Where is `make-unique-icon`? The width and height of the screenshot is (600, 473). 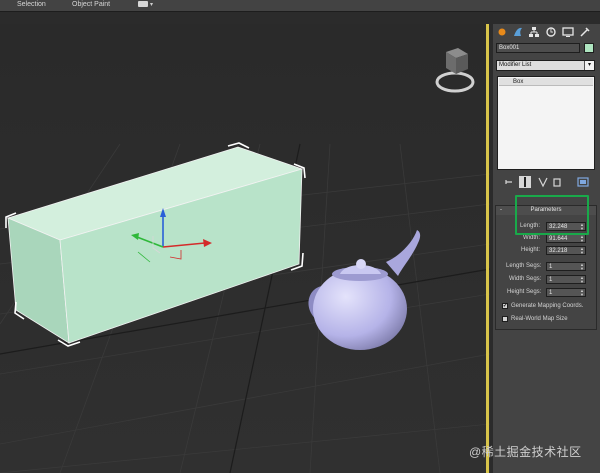 make-unique-icon is located at coordinates (543, 182).